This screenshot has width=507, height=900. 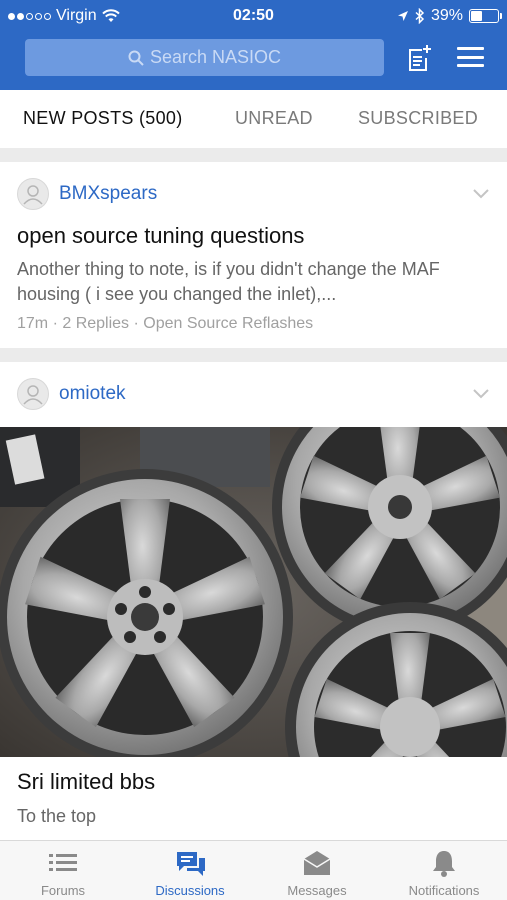 I want to click on post-title: Sri limited bbs, so click(x=86, y=782).